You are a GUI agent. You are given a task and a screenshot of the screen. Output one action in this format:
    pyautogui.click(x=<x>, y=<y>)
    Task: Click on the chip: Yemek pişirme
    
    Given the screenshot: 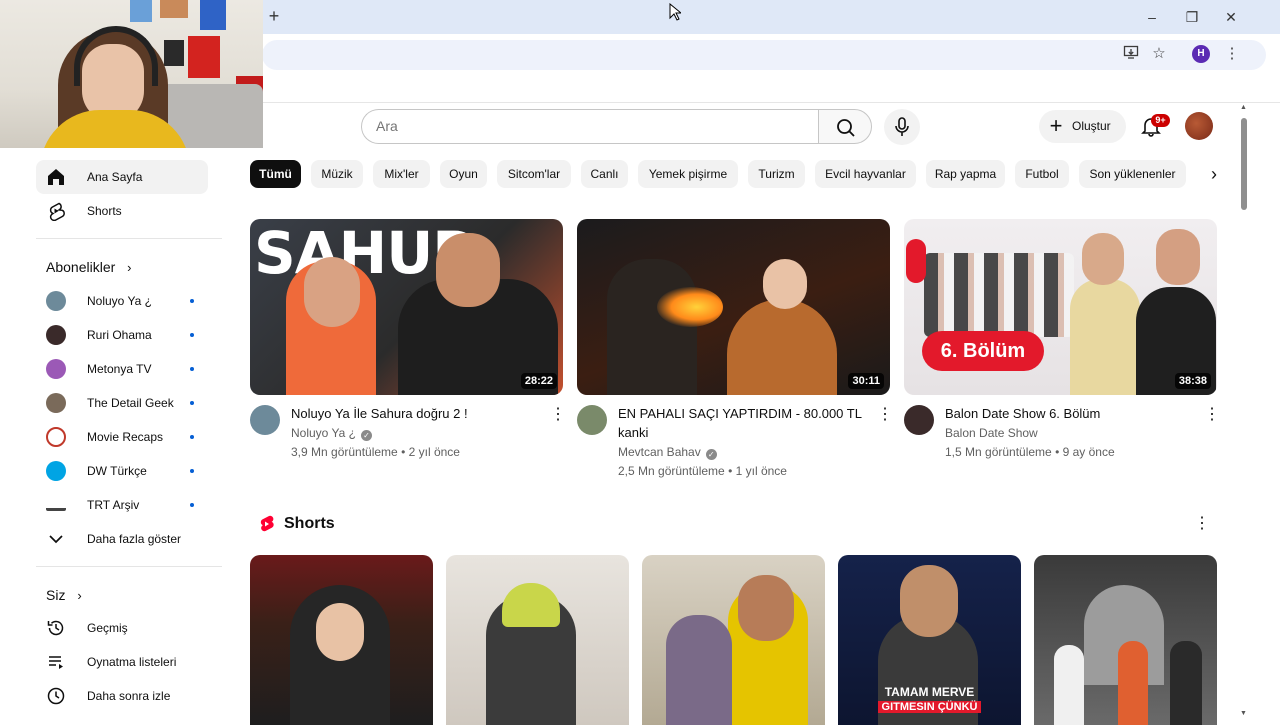 What is the action you would take?
    pyautogui.click(x=688, y=174)
    